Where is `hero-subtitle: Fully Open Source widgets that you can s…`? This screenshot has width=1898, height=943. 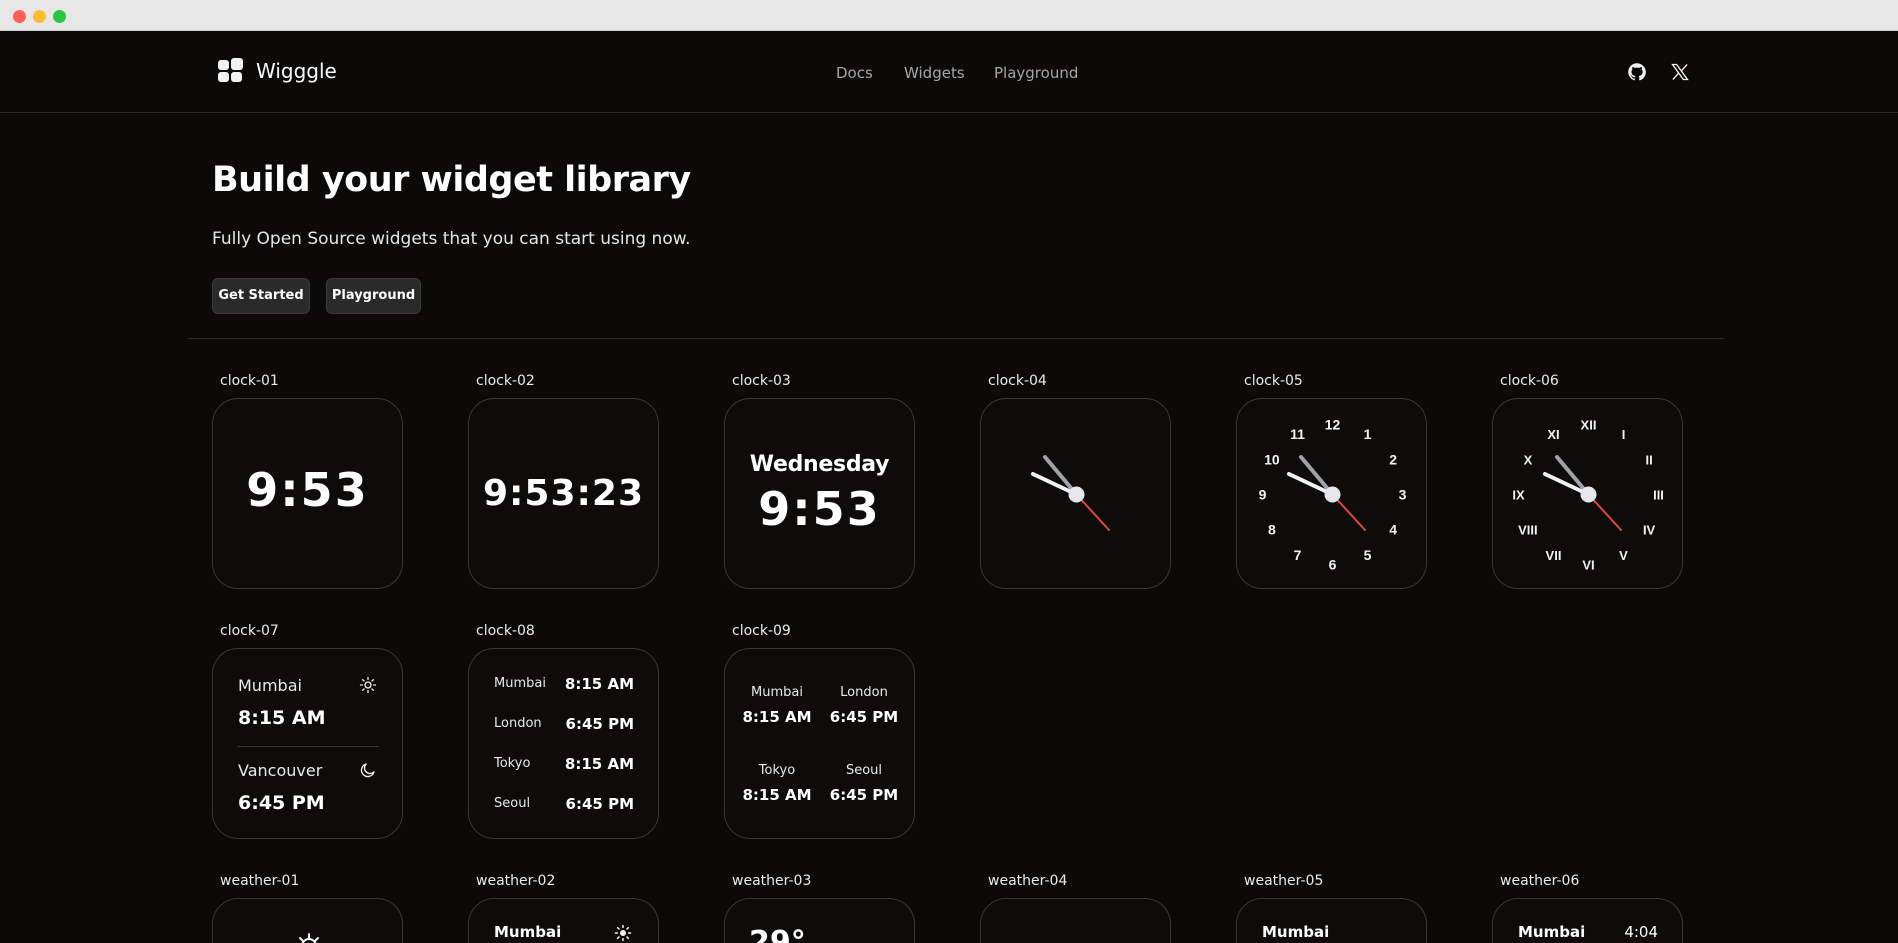
hero-subtitle: Fully Open Source widgets that you can s… is located at coordinates (451, 239).